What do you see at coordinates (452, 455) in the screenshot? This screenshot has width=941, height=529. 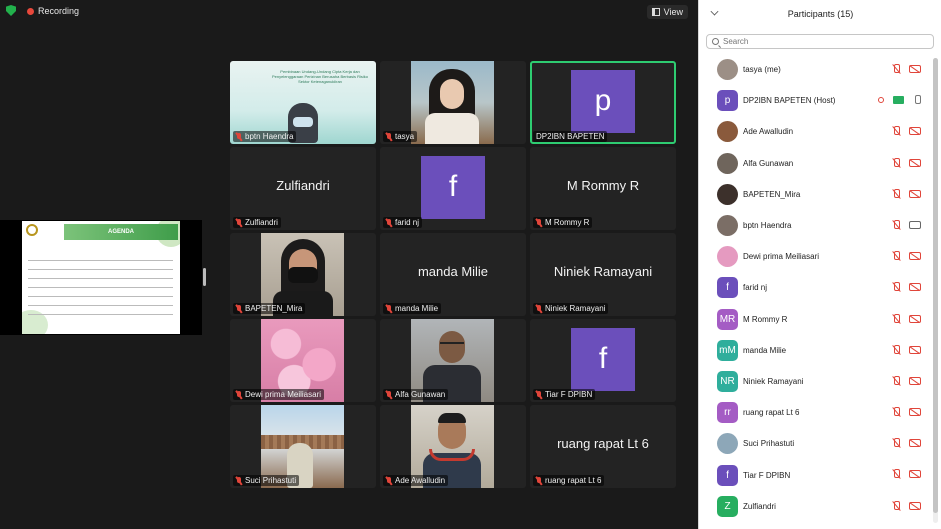 I see `video-feed-phones` at bounding box center [452, 455].